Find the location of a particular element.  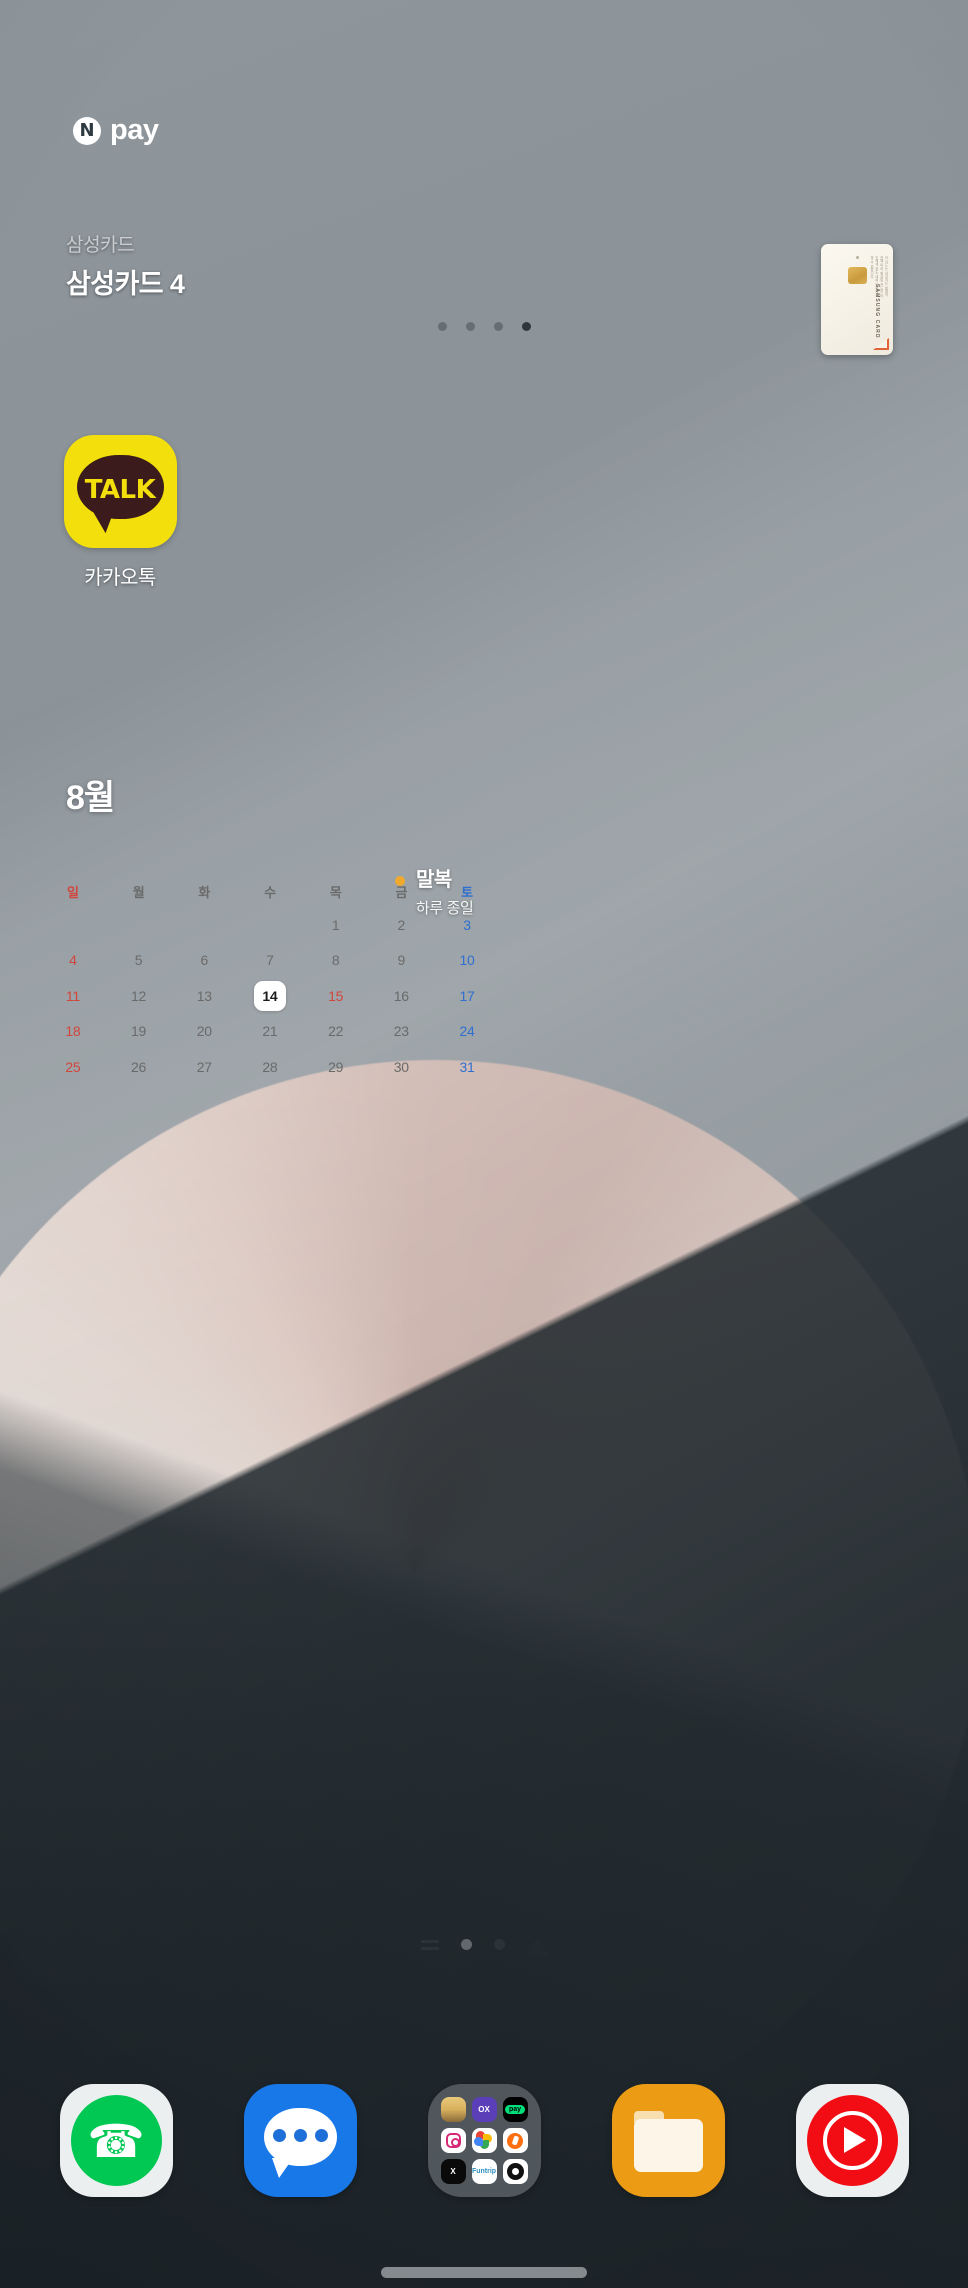

event-subtitle: 하루 종일 is located at coordinates (445, 908).